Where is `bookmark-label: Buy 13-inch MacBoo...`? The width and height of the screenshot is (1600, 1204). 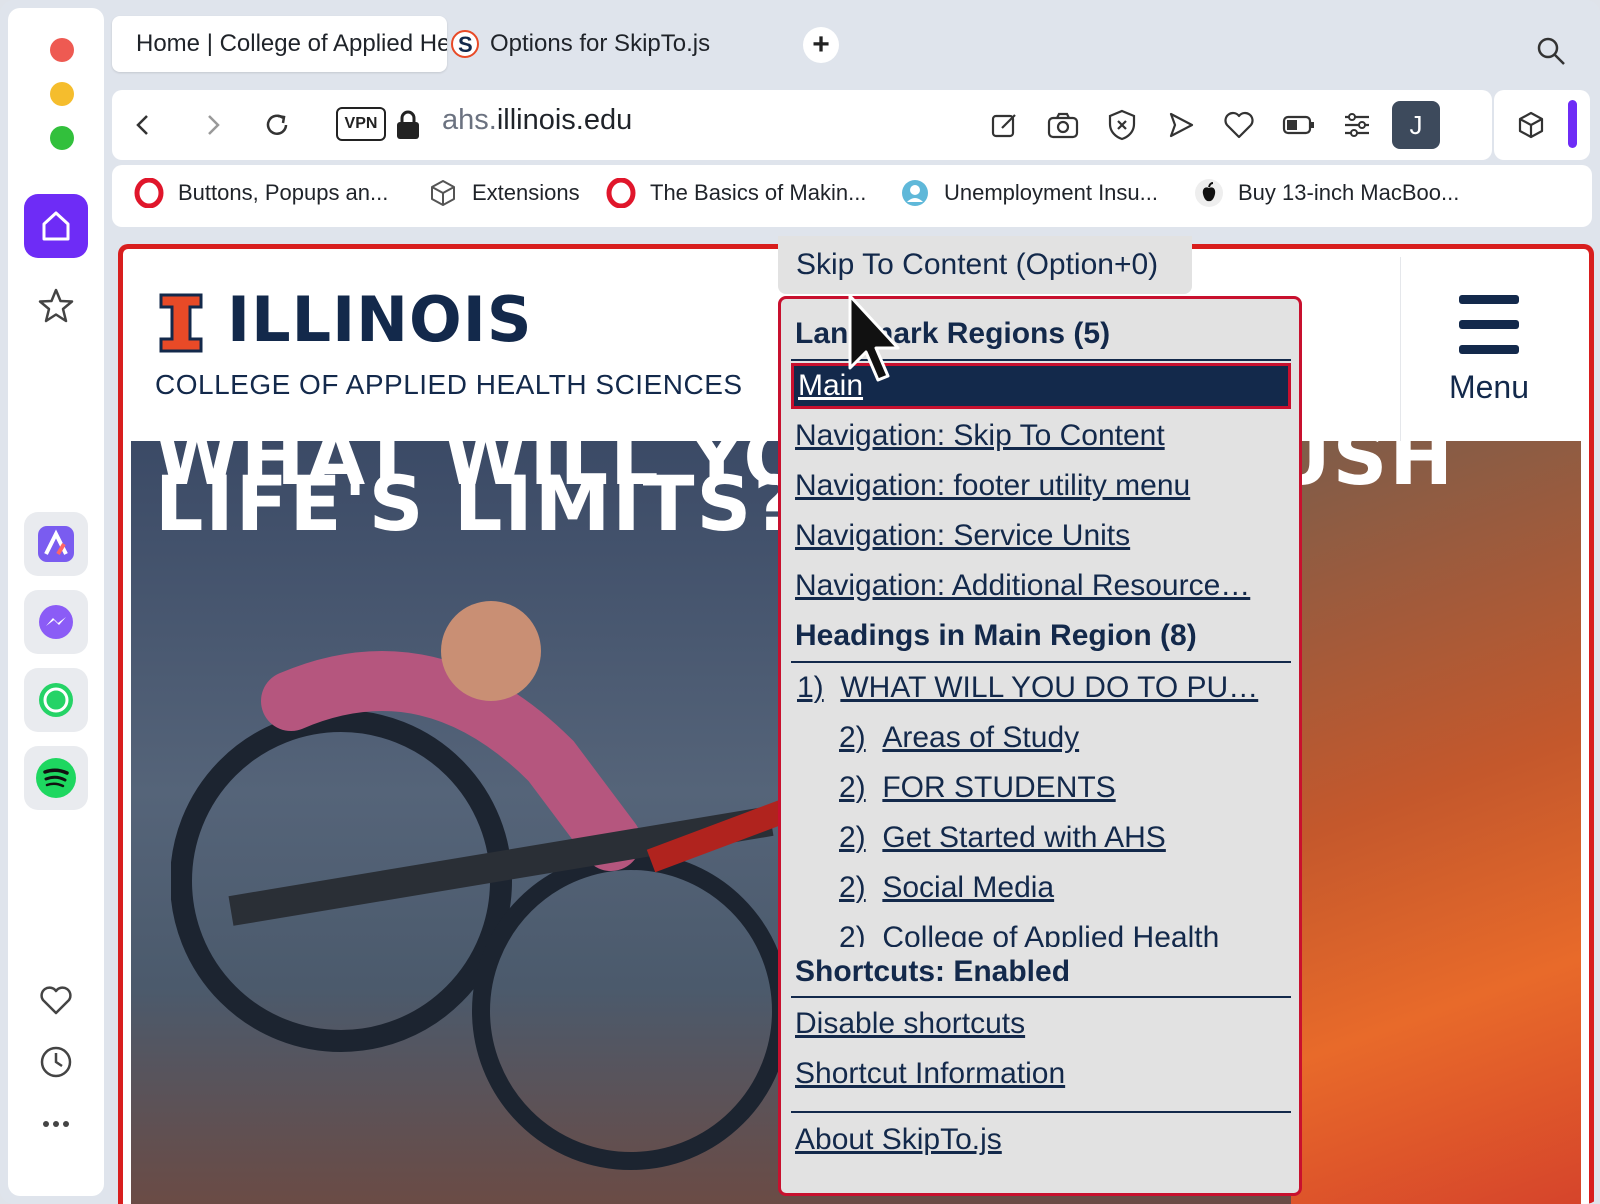 bookmark-label: Buy 13-inch MacBoo... is located at coordinates (1349, 192).